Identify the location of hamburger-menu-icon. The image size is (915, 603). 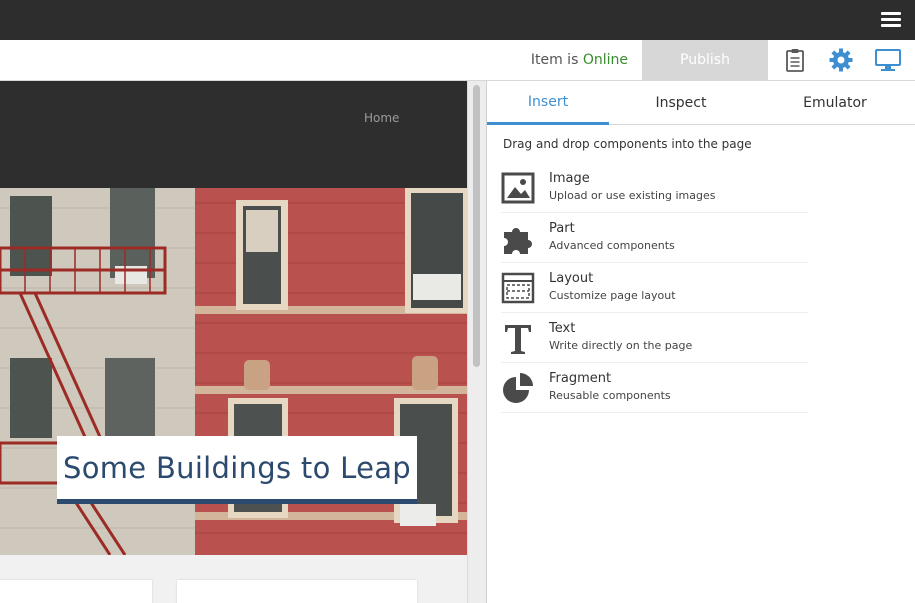
(891, 20).